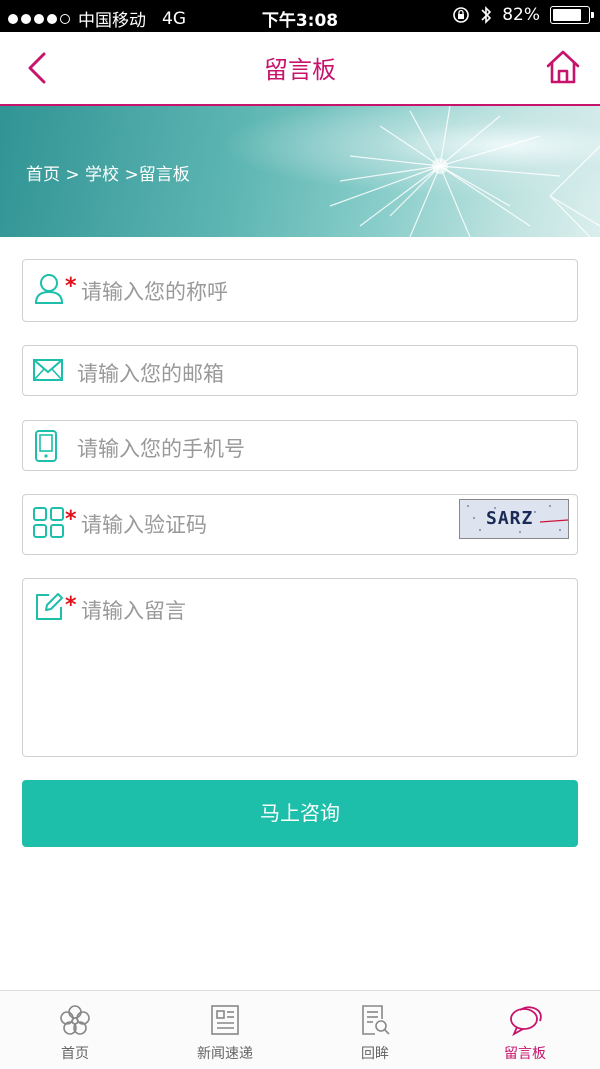 Image resolution: width=600 pixels, height=1069 pixels. Describe the element at coordinates (108, 175) in the screenshot. I see `breadcrumb: 首页 > 学校 >留言板` at that location.